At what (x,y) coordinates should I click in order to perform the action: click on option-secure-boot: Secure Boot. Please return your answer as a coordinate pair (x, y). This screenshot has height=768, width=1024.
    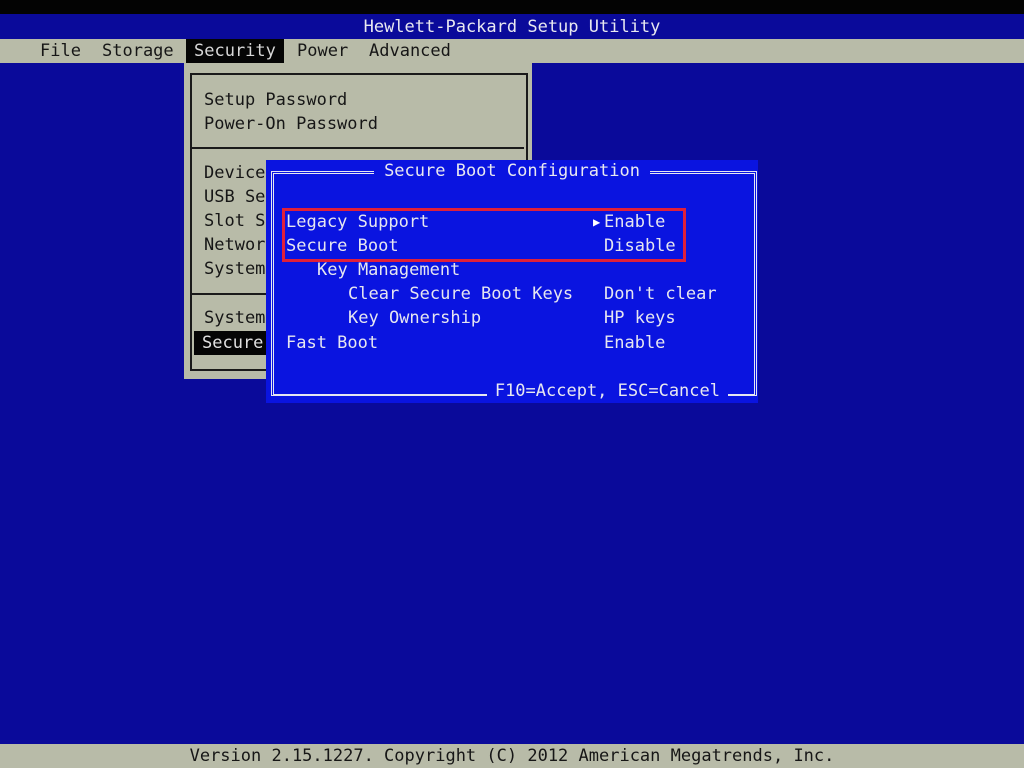
    Looking at the image, I should click on (342, 246).